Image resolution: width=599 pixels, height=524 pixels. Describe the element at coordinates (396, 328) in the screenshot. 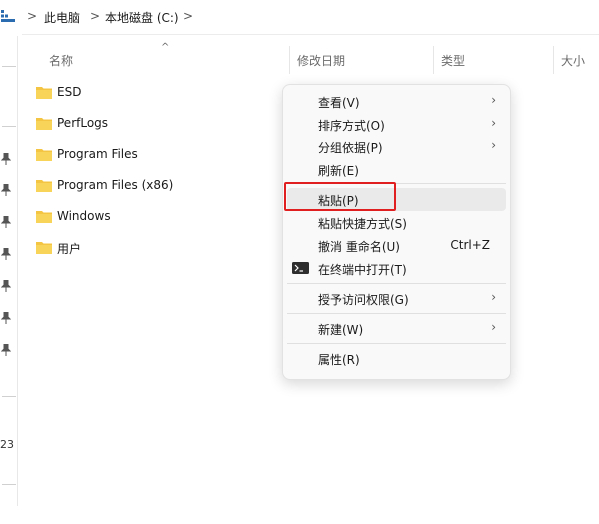

I see `menu-item-new: 新建(W) ›` at that location.